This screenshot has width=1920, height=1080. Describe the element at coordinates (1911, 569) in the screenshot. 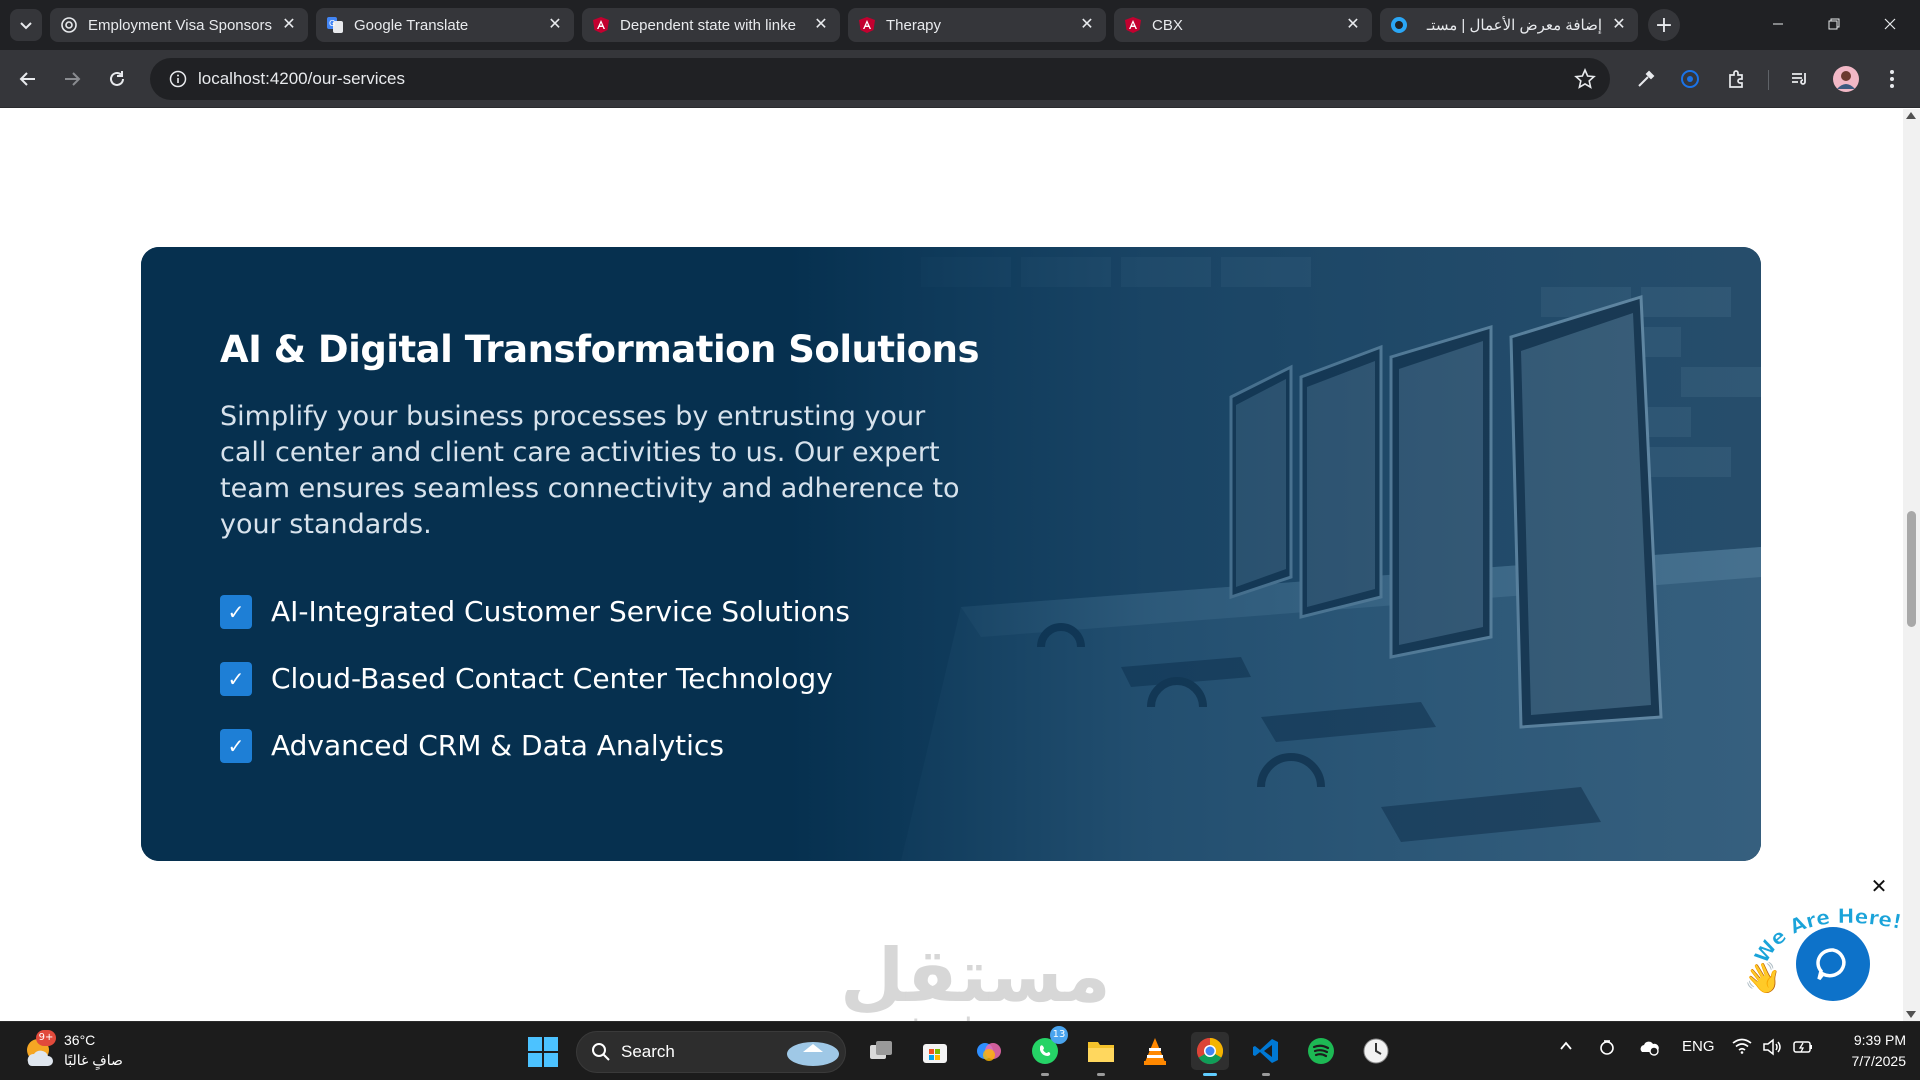

I see `scrollbar-thumb` at that location.